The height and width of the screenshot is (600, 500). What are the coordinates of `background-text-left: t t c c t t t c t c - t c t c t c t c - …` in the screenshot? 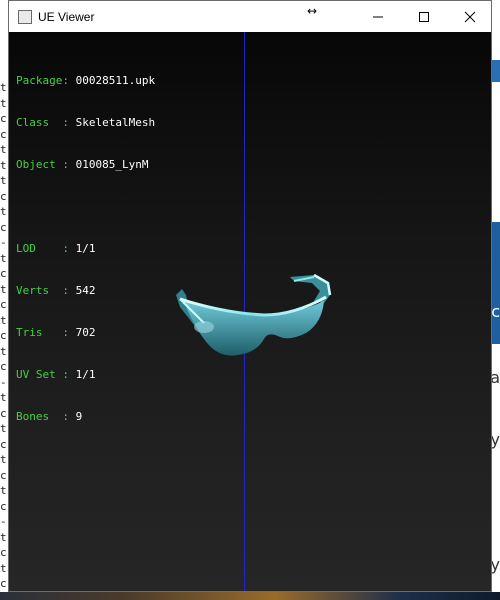 It's located at (3, 335).